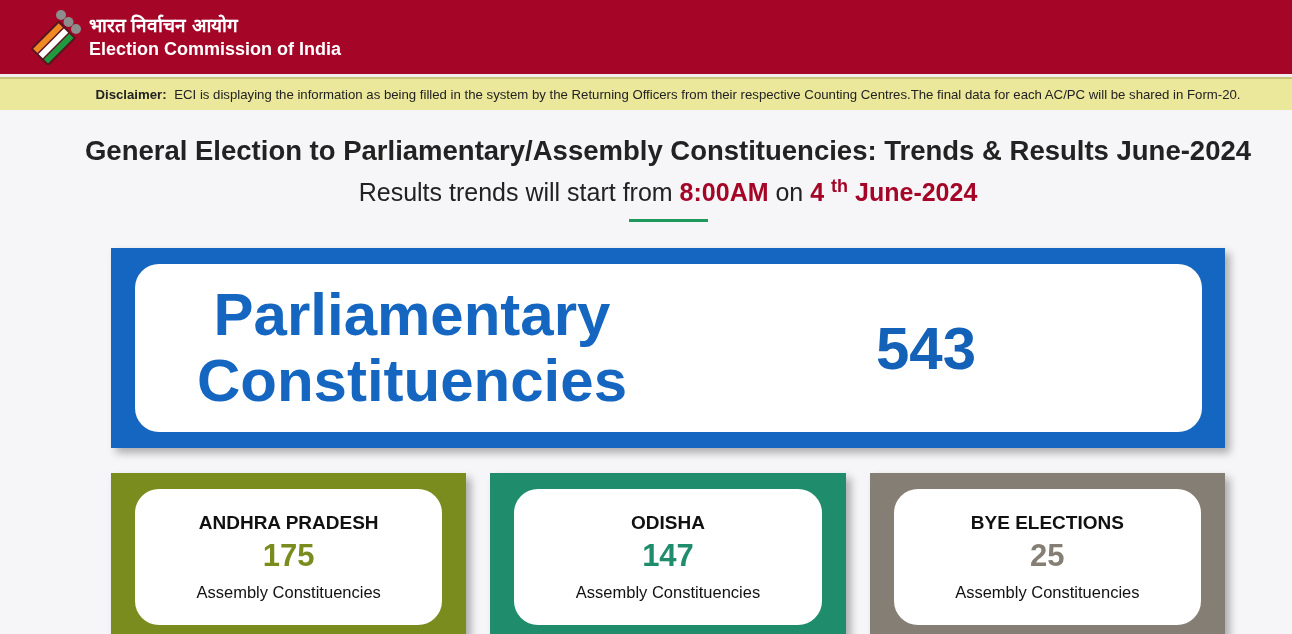 This screenshot has height=634, width=1292. I want to click on org-name: Election Commission of India, so click(215, 49).